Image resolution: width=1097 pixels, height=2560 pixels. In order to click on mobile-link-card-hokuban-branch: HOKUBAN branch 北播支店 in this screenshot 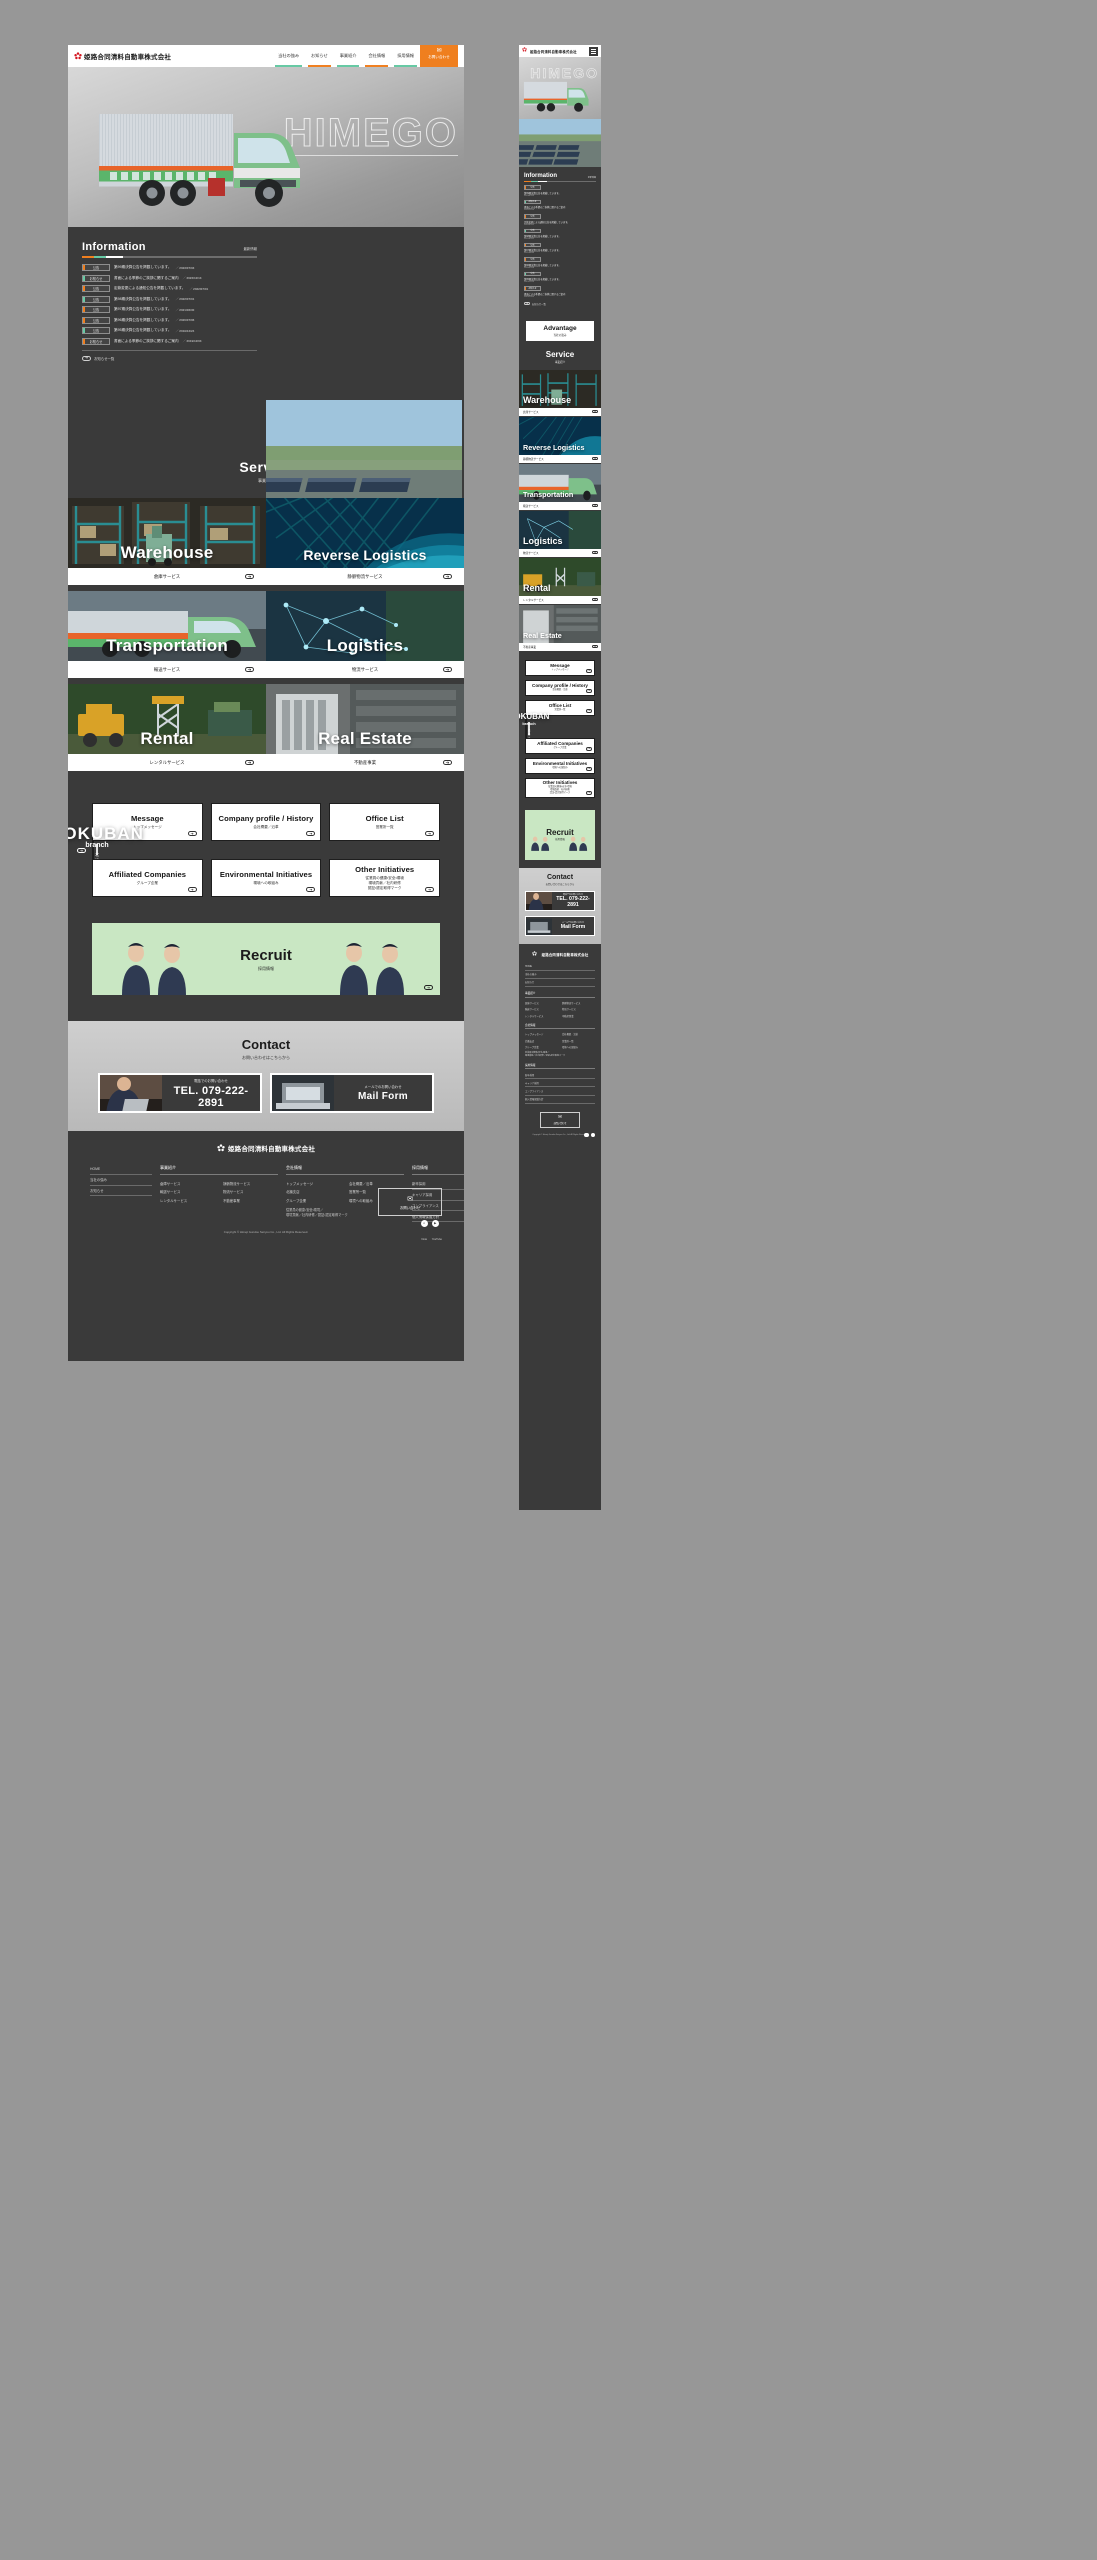, I will do `click(534, 728)`.